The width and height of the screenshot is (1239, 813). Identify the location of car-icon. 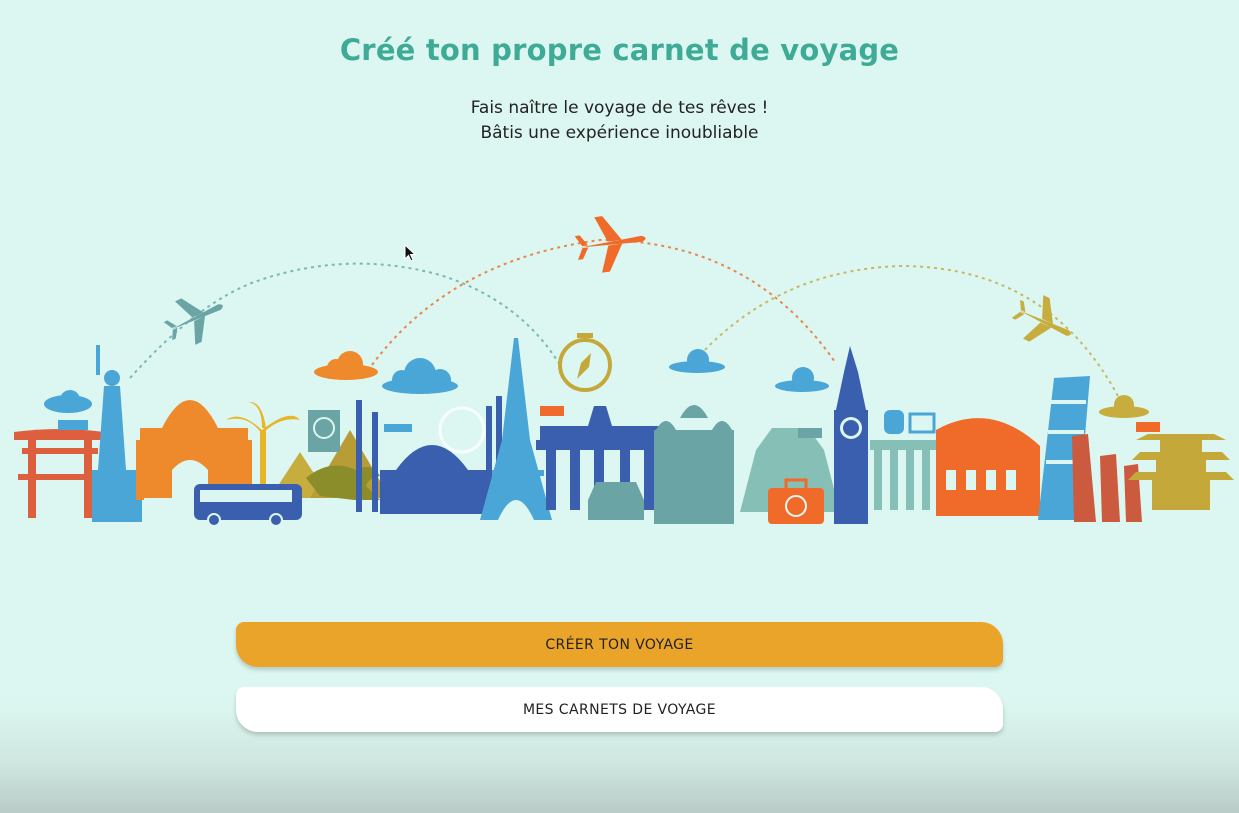
(616, 501).